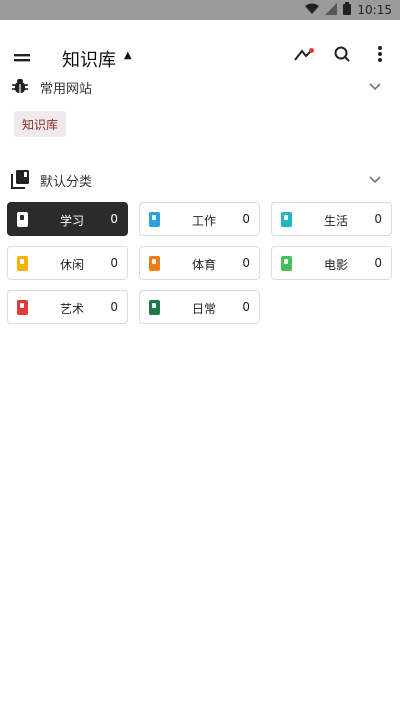 This screenshot has height=716, width=400. Describe the element at coordinates (20, 86) in the screenshot. I see `bug-icon` at that location.